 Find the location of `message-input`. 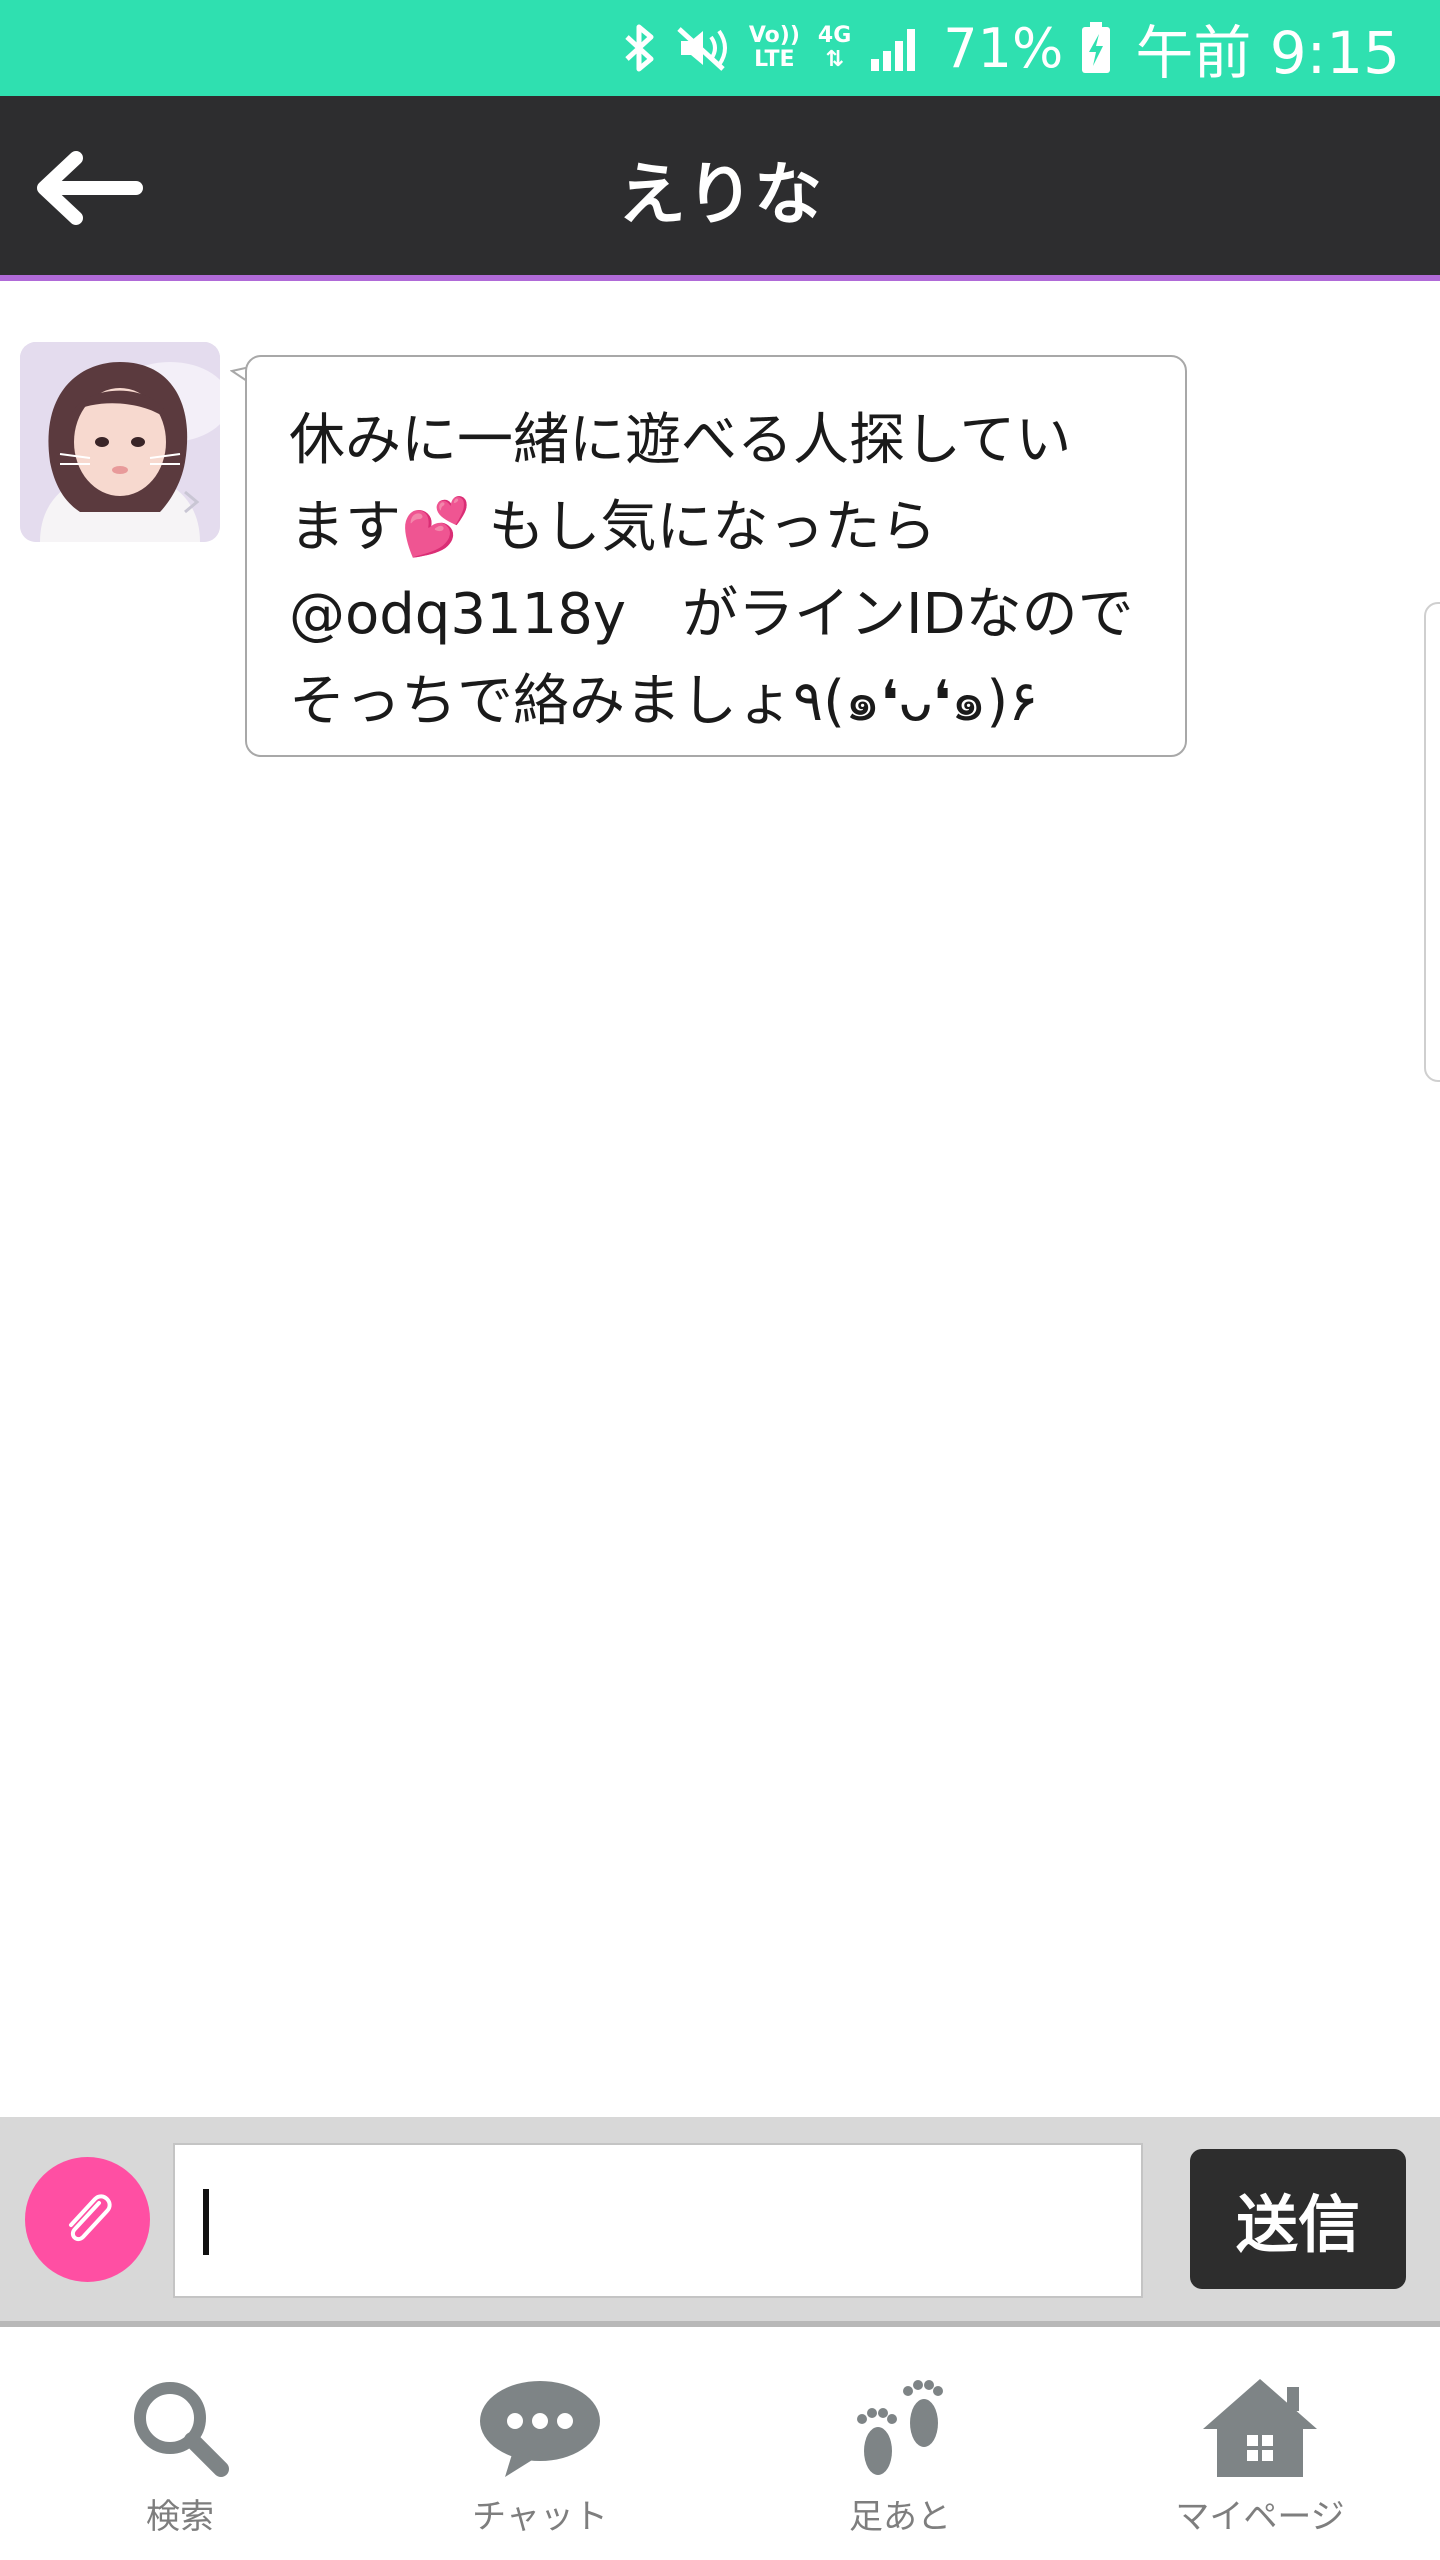

message-input is located at coordinates (658, 2220).